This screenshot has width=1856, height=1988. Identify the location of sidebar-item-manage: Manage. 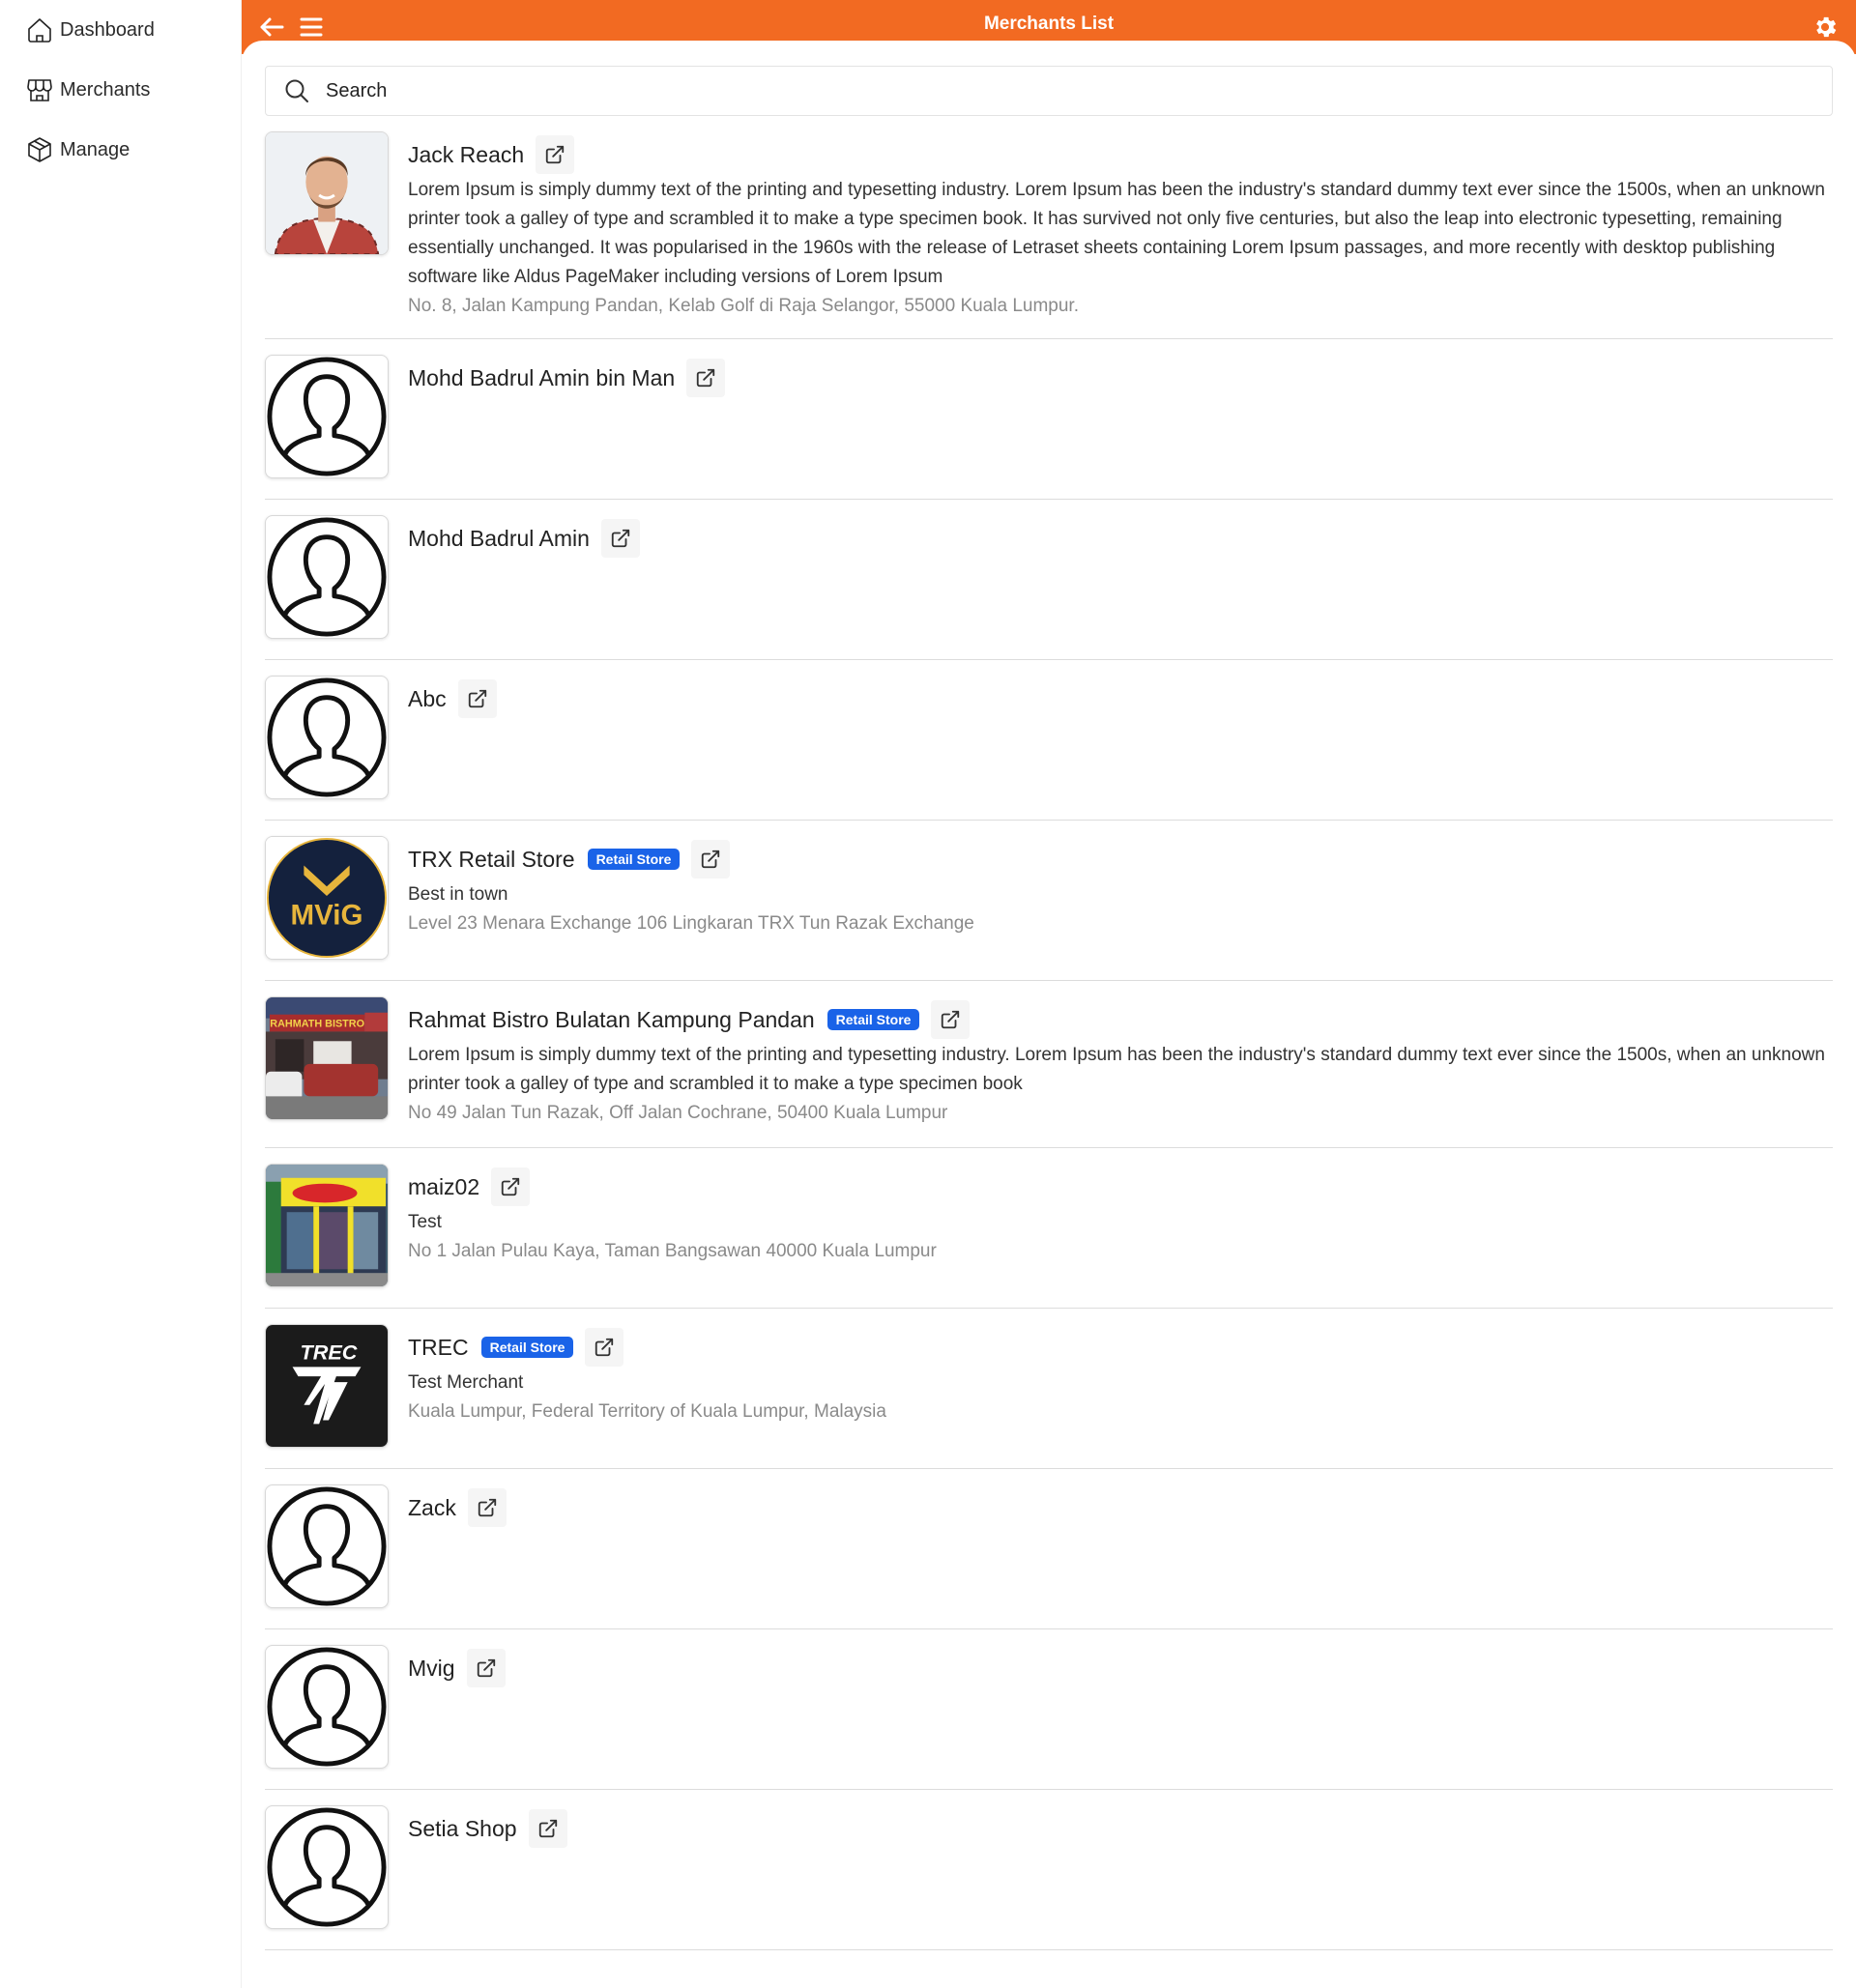
(121, 150).